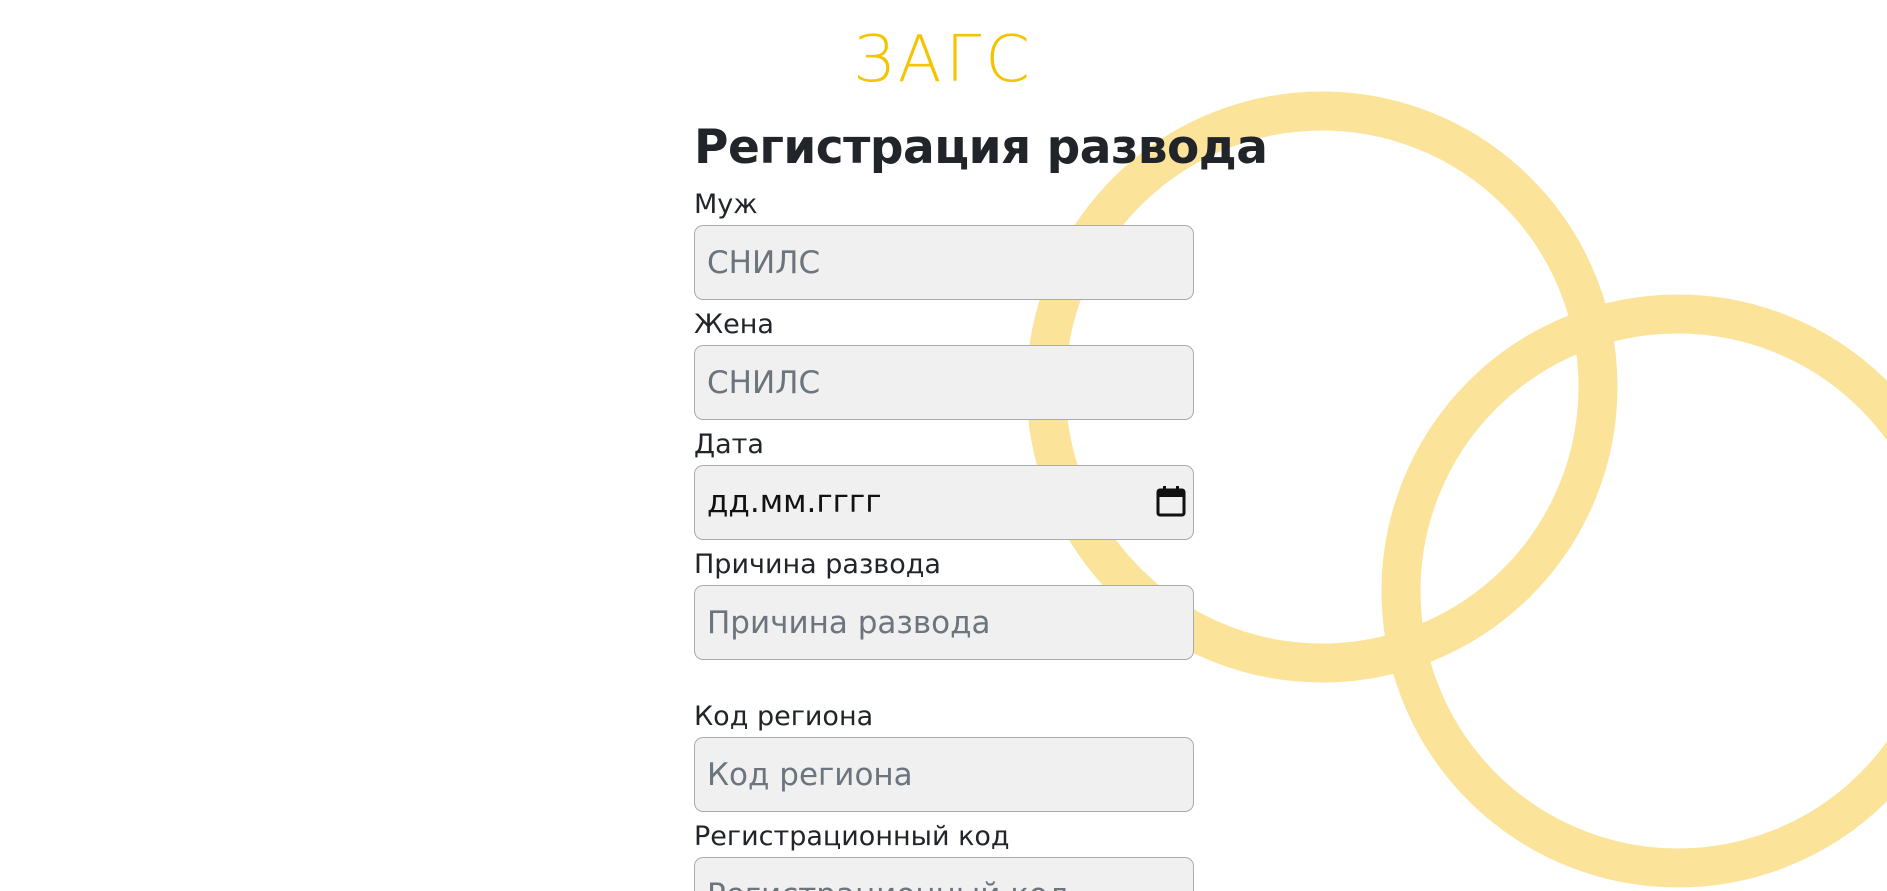 This screenshot has height=891, width=1887. I want to click on wife-snils-input, so click(944, 382).